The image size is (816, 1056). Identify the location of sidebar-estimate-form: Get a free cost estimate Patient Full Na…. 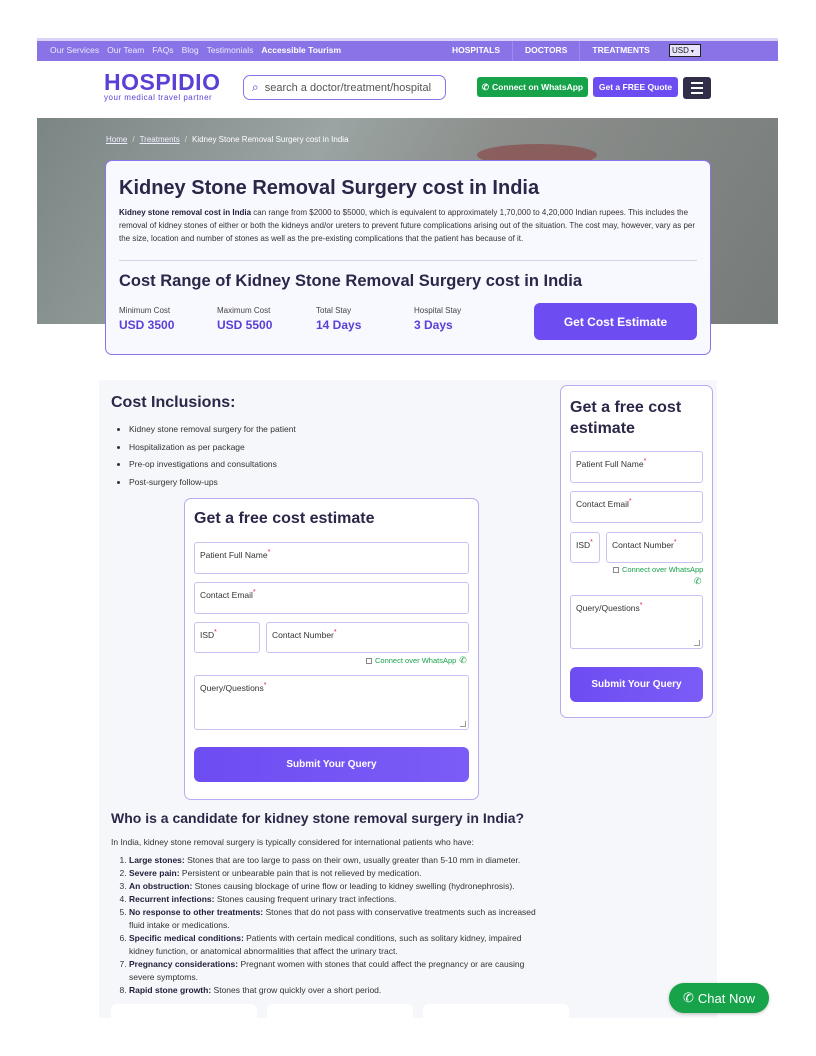
(636, 551).